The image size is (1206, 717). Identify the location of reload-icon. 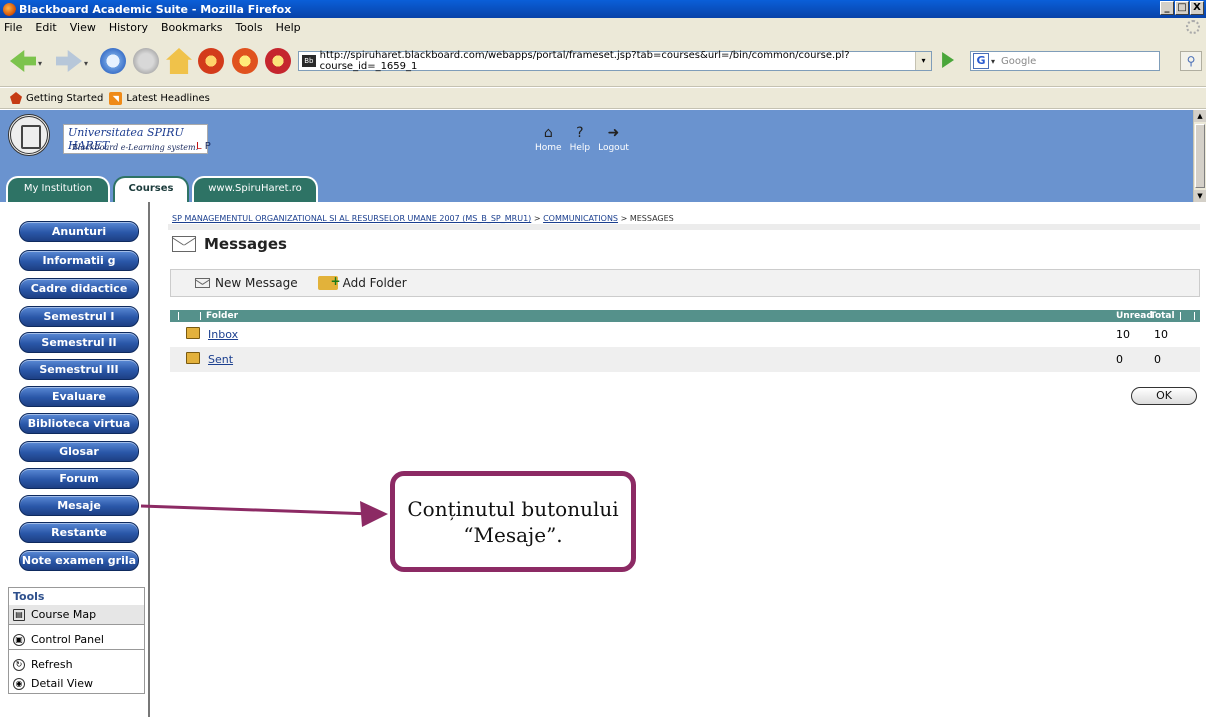
(113, 61).